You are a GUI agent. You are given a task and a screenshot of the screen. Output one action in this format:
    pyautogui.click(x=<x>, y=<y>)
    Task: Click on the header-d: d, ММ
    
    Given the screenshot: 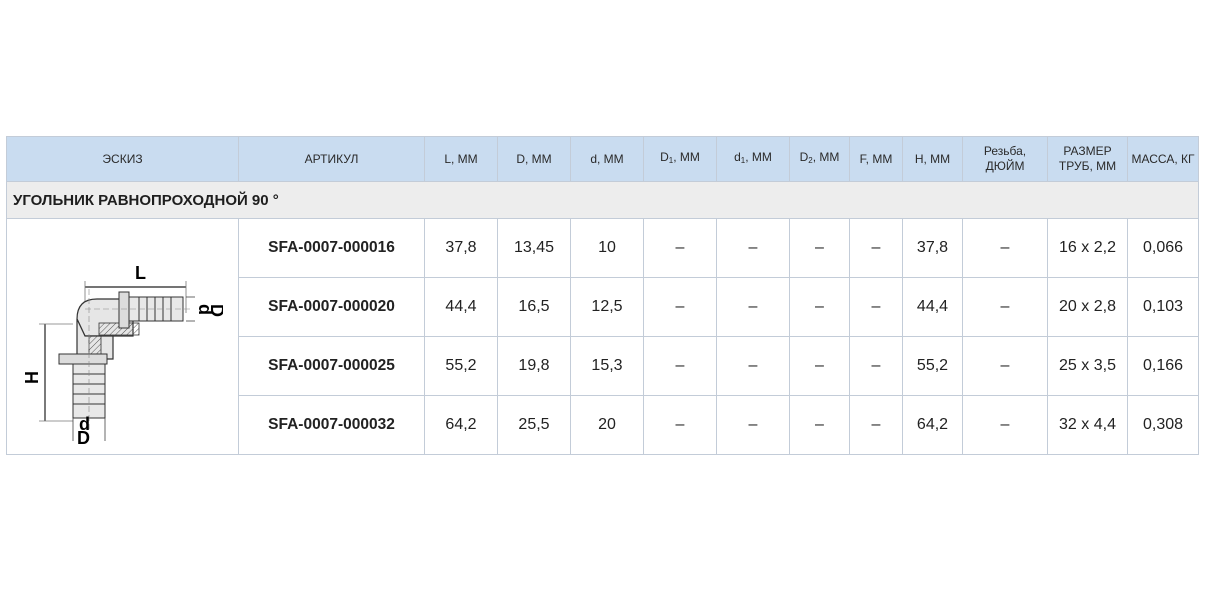 What is the action you would take?
    pyautogui.click(x=607, y=159)
    